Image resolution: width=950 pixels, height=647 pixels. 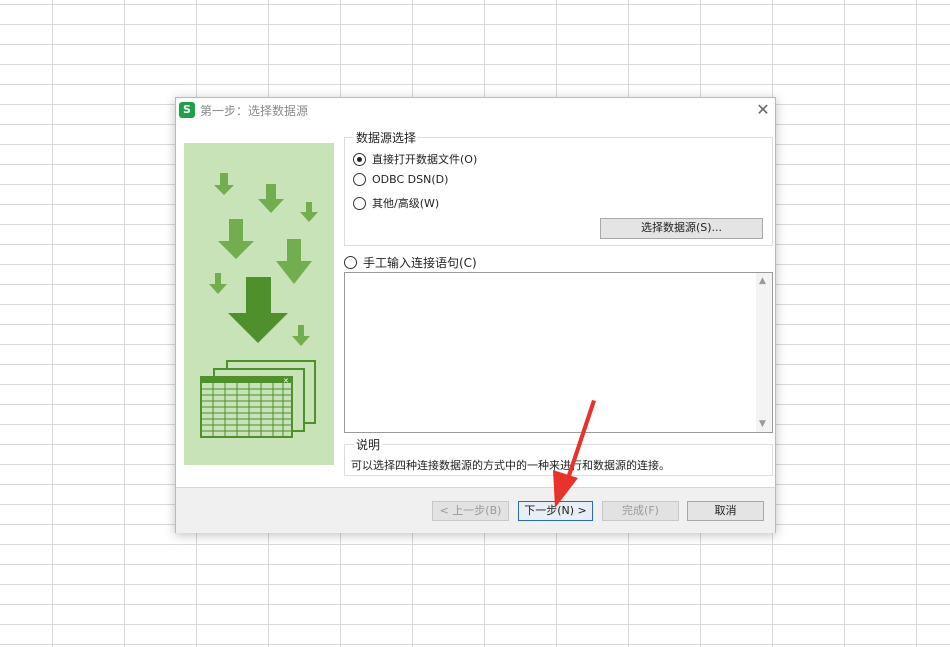 I want to click on radio-open-data-file: 直接打开数据文件(O), so click(x=415, y=159).